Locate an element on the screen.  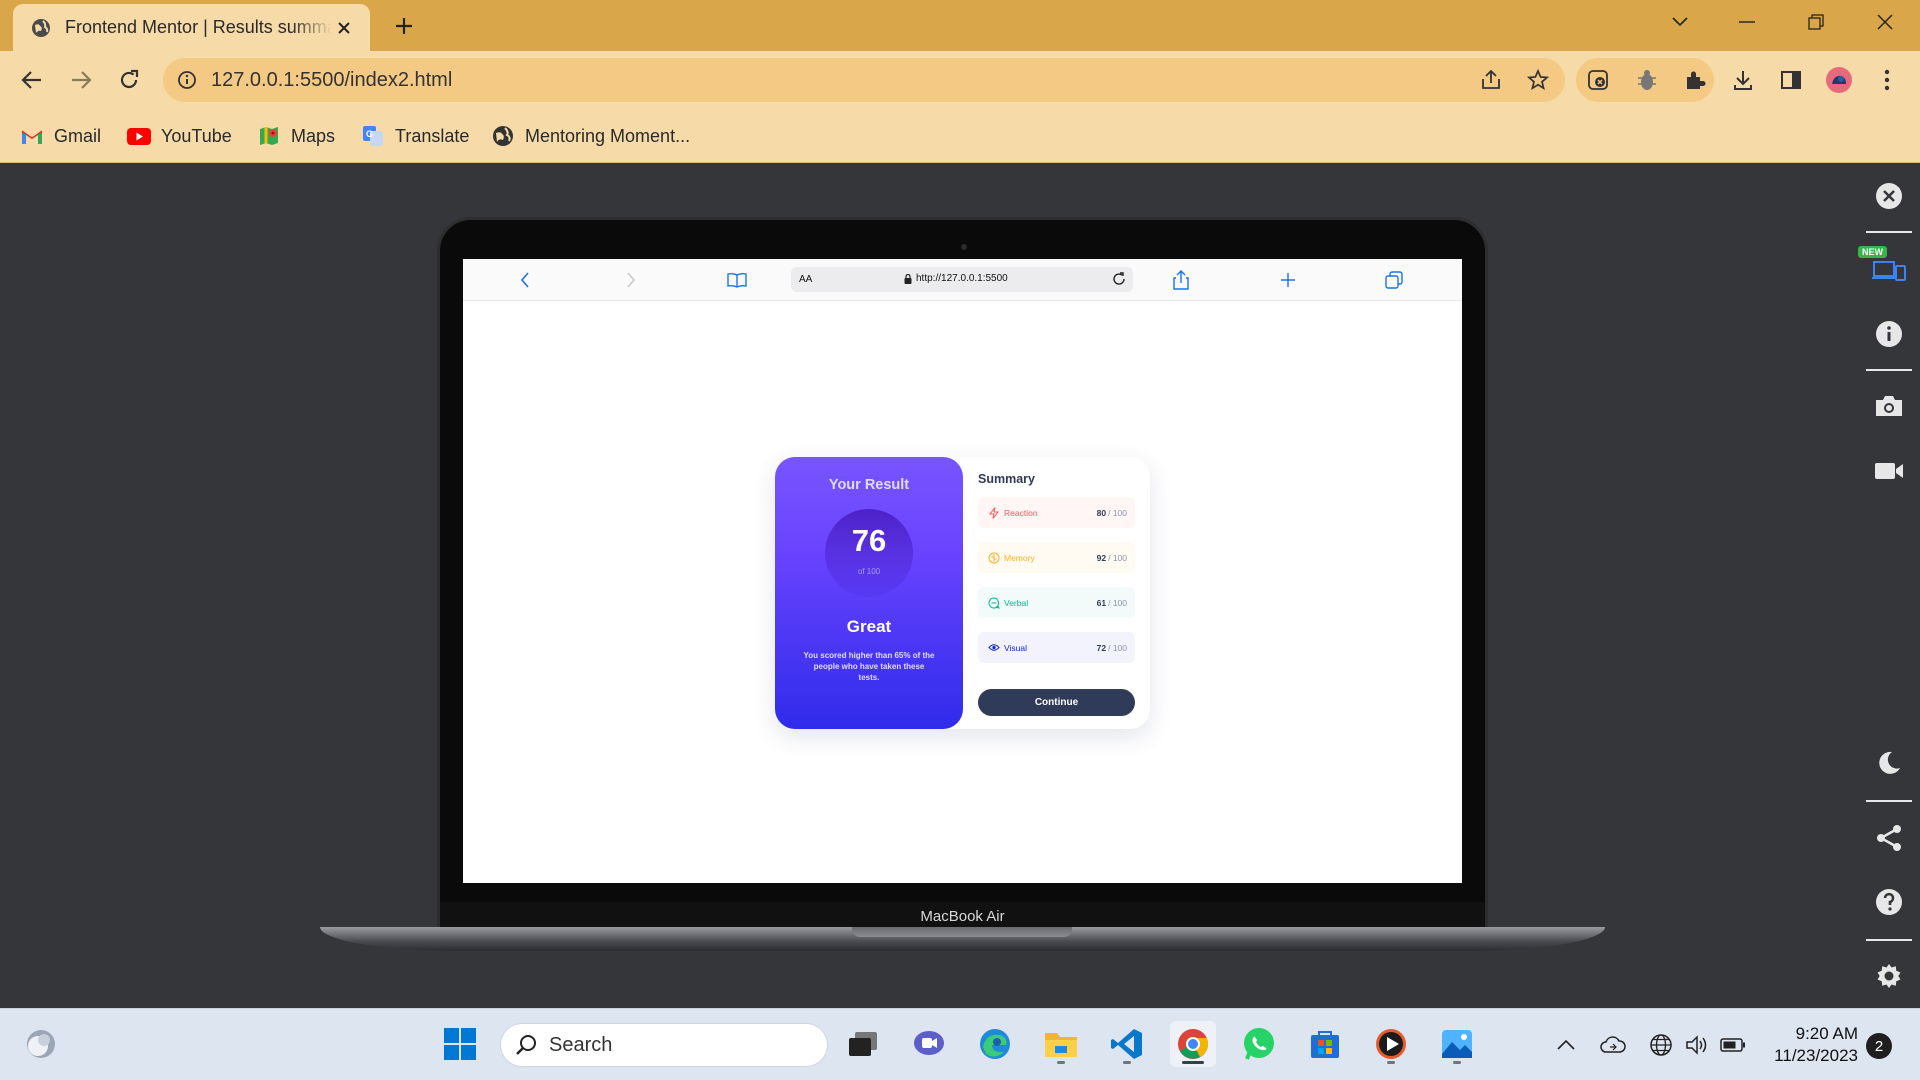
battery-icon is located at coordinates (1733, 1045).